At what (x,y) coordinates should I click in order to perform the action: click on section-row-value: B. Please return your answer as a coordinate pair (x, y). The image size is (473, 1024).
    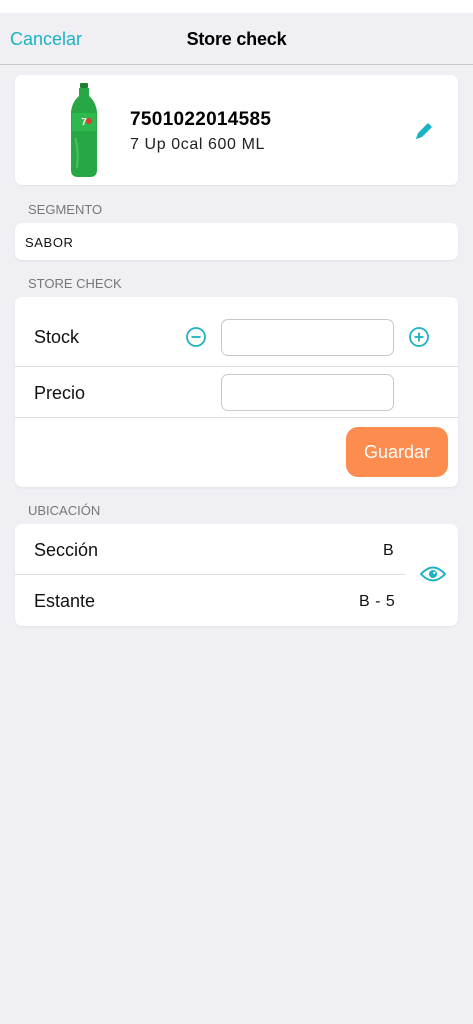
    Looking at the image, I should click on (389, 550).